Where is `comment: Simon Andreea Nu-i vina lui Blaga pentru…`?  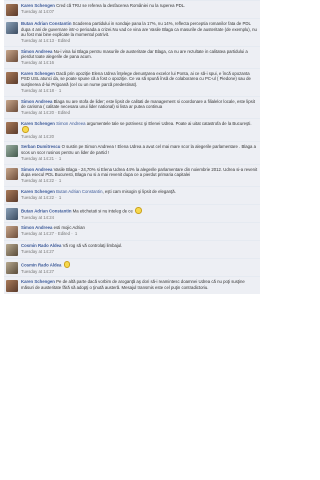
comment: Simon Andreea Nu-i vina lui Blaga pentru… is located at coordinates (132, 56).